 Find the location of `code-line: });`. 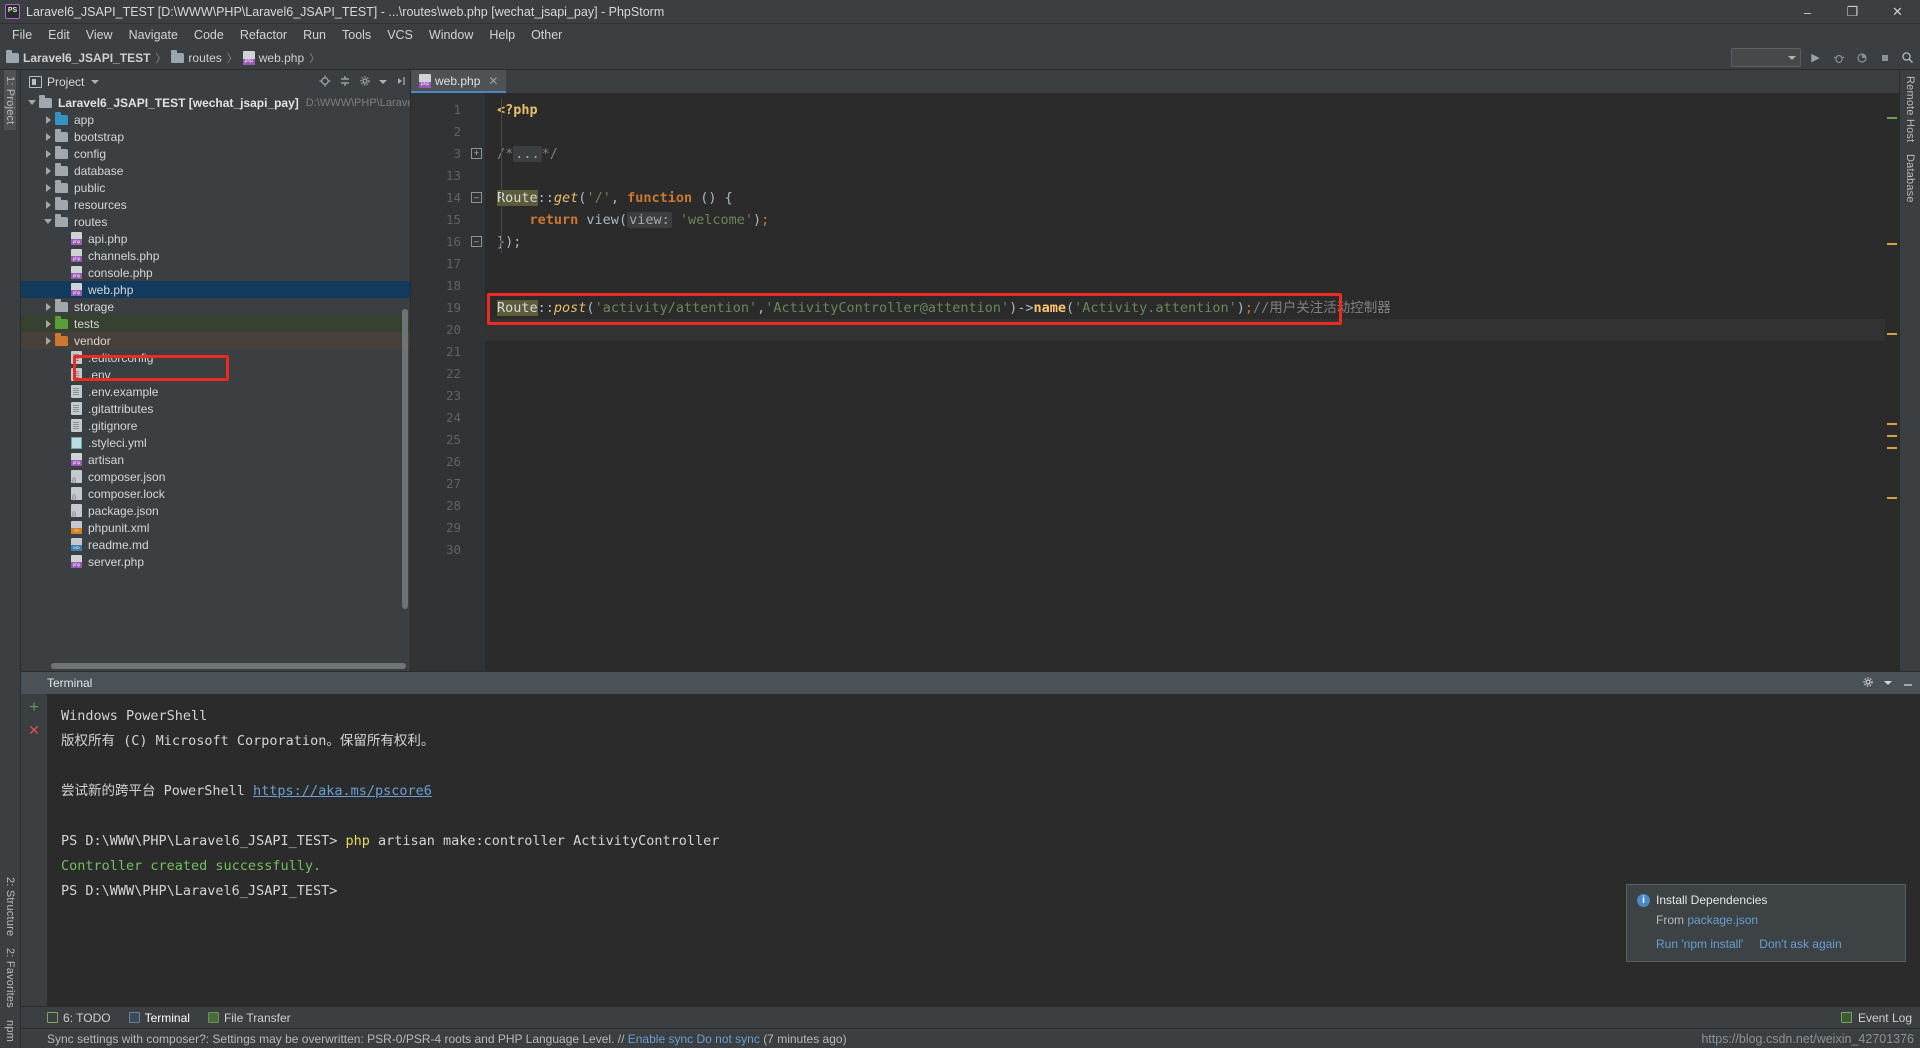

code-line: }); is located at coordinates (1185, 242).